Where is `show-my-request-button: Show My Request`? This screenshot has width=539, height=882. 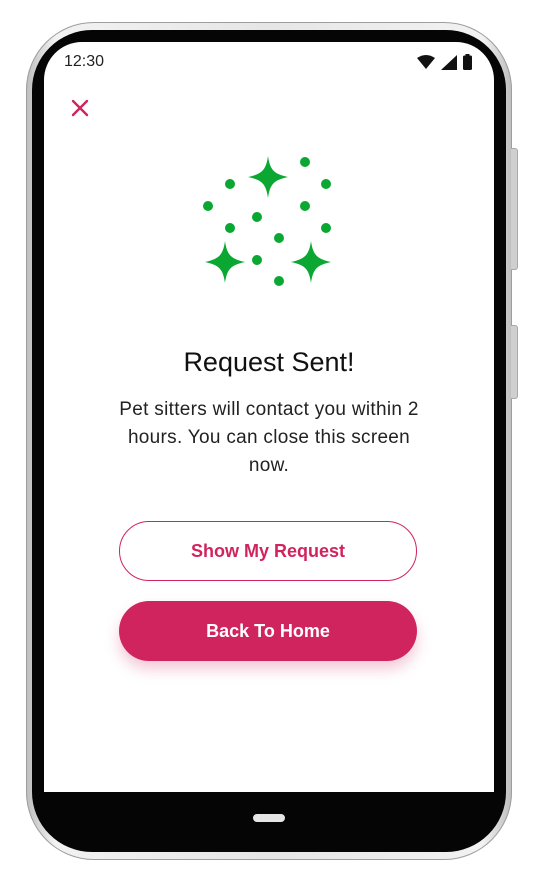 show-my-request-button: Show My Request is located at coordinates (268, 551).